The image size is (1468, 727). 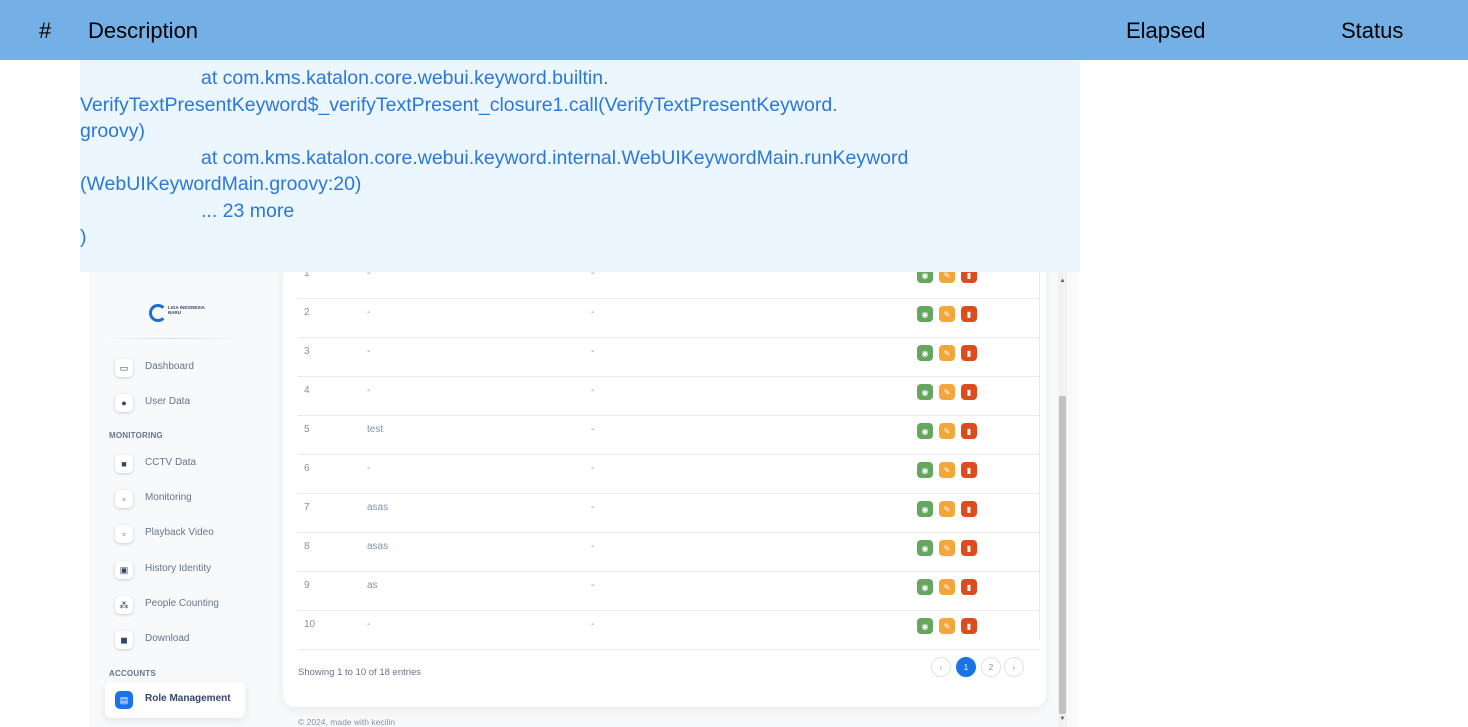 What do you see at coordinates (669, 630) in the screenshot?
I see `table-row: 10 - - ◉ ✎ ▮` at bounding box center [669, 630].